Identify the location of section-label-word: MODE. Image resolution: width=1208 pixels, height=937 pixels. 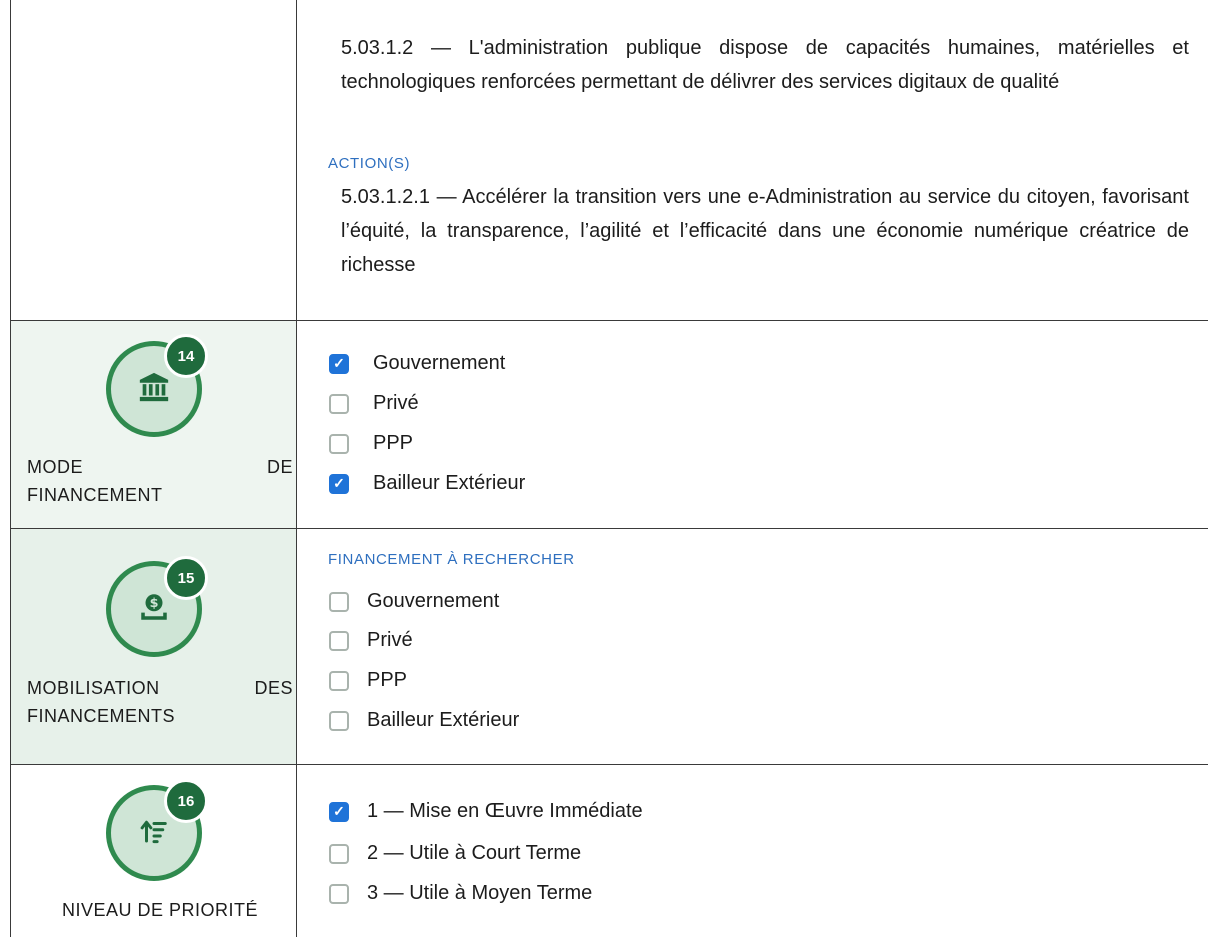
(55, 467).